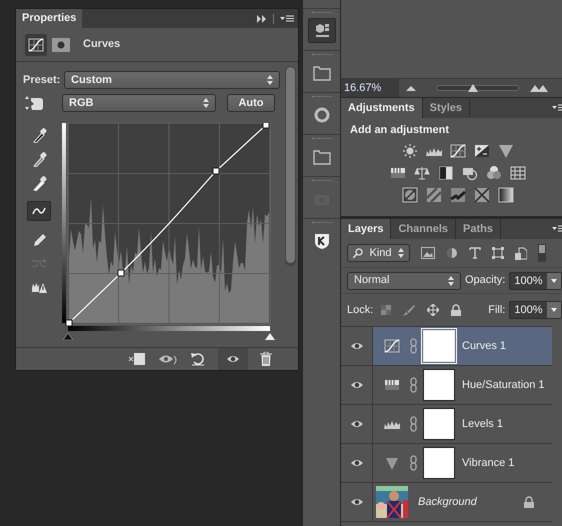 The height and width of the screenshot is (526, 562). Describe the element at coordinates (404, 281) in the screenshot. I see `blend-mode-dropdown: Normal` at that location.